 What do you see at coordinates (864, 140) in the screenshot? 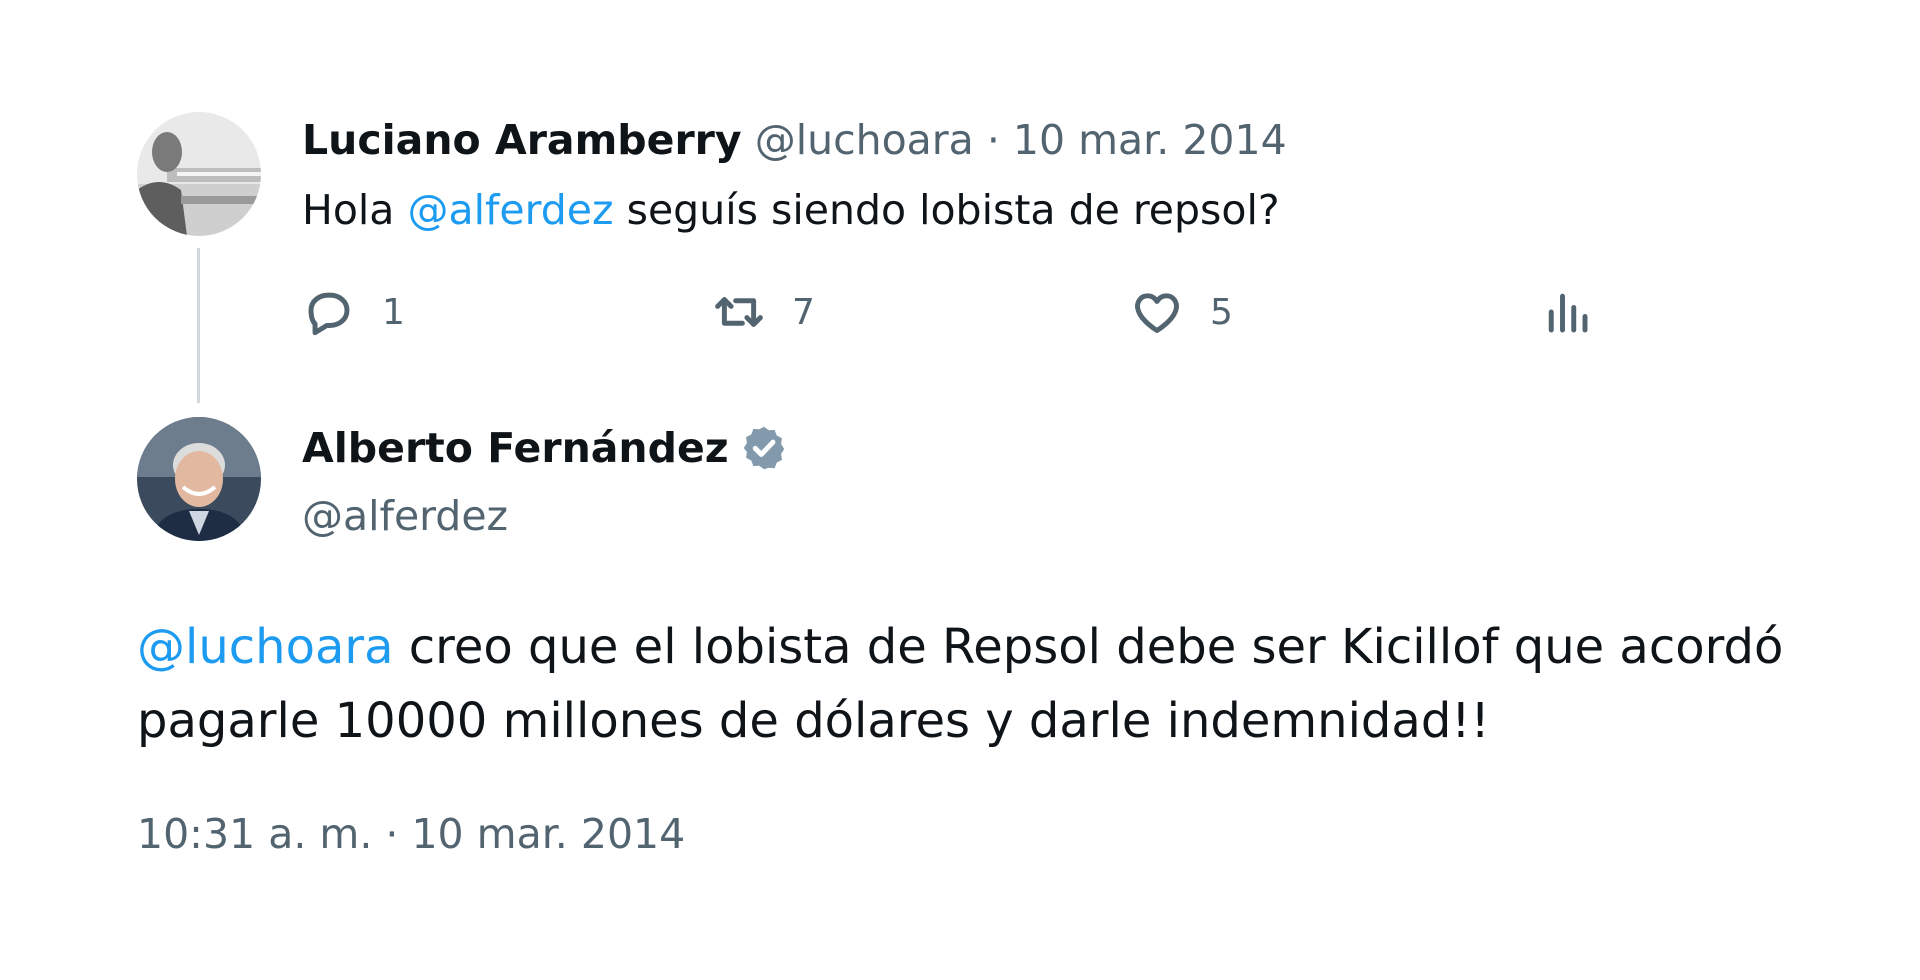
I see `reply-author-handle: @luchoara` at bounding box center [864, 140].